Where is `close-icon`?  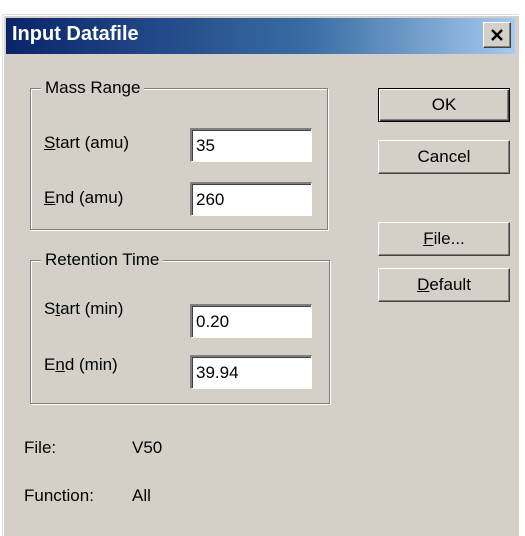 close-icon is located at coordinates (497, 35).